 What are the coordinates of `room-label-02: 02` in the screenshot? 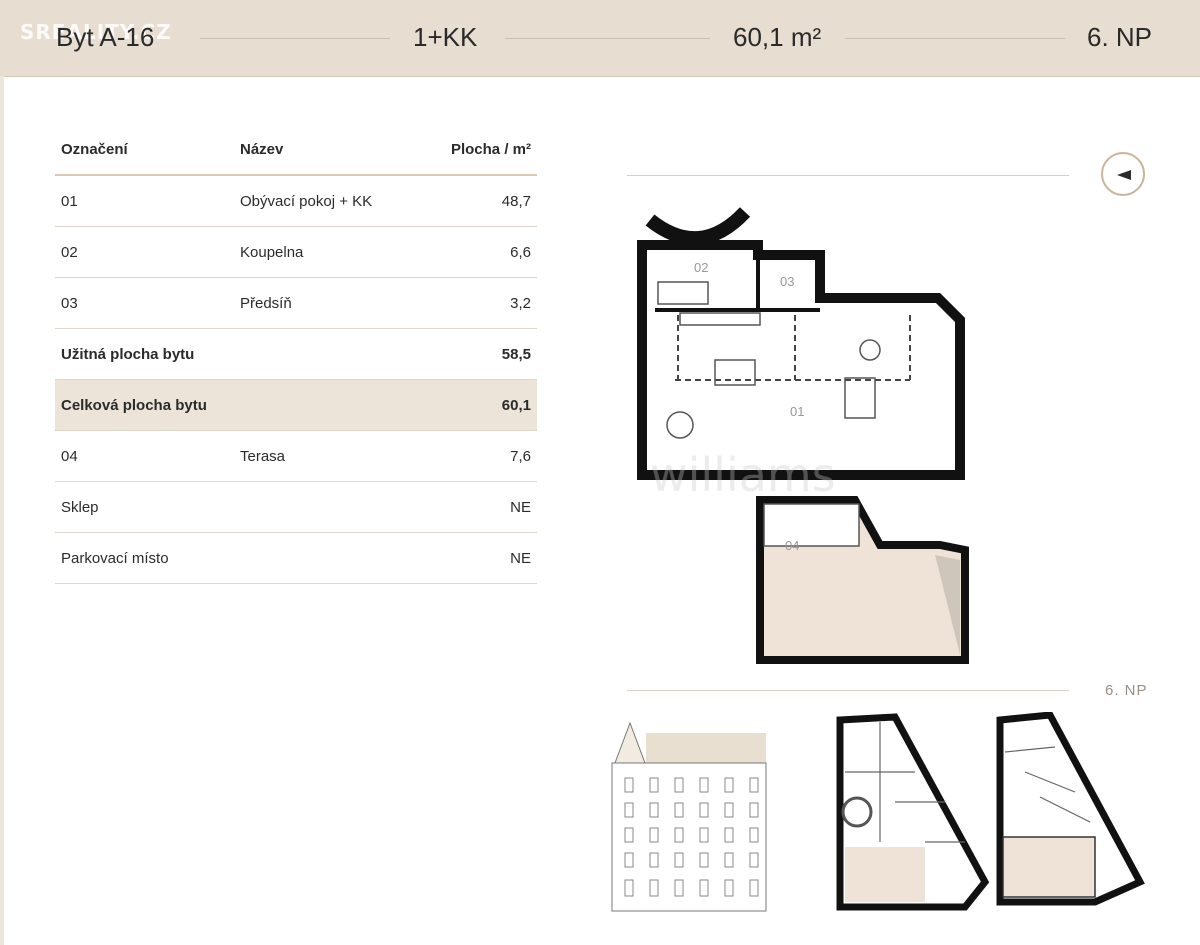 It's located at (701, 267).